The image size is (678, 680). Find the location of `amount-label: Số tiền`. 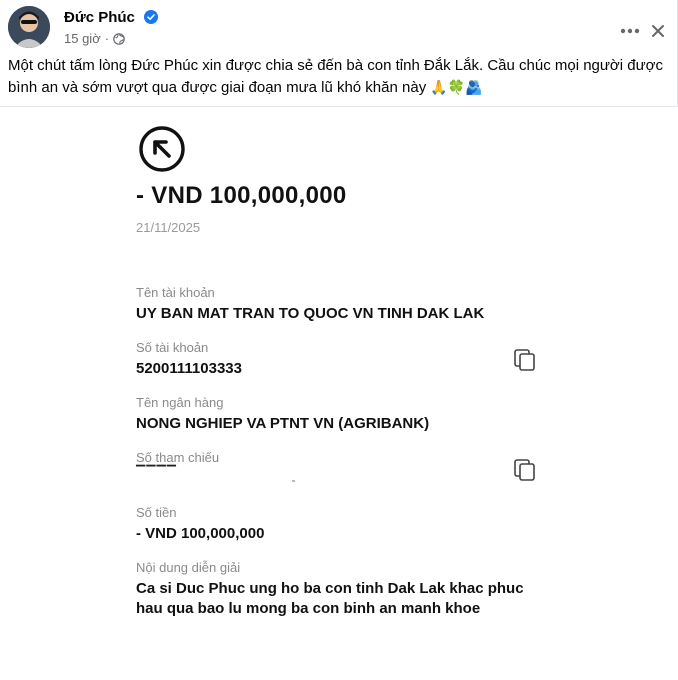

amount-label: Số tiền is located at coordinates (156, 512).